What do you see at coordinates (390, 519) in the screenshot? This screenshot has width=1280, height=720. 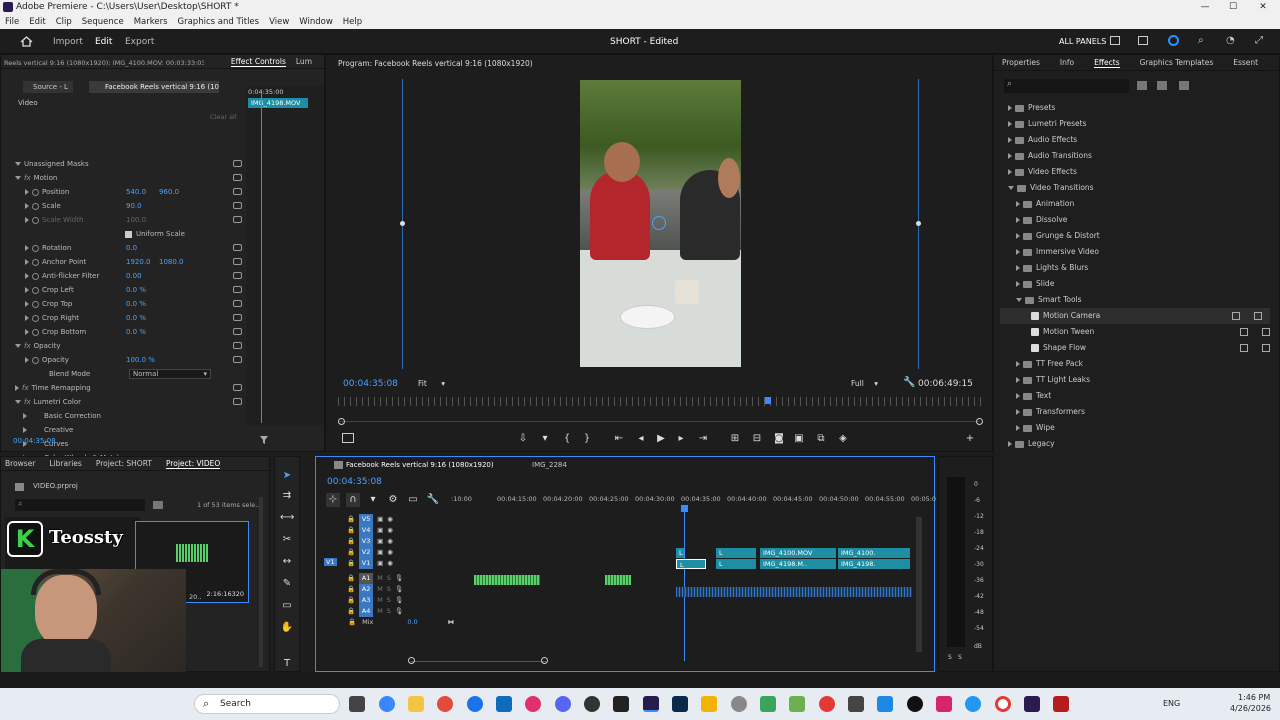 I see `eye-icon: ◉` at bounding box center [390, 519].